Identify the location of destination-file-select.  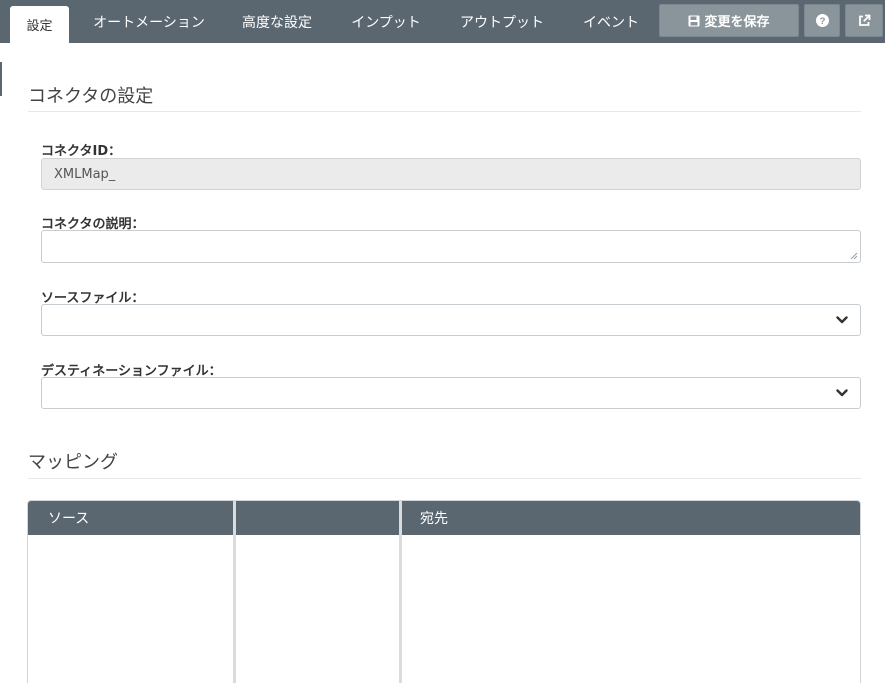
(451, 393).